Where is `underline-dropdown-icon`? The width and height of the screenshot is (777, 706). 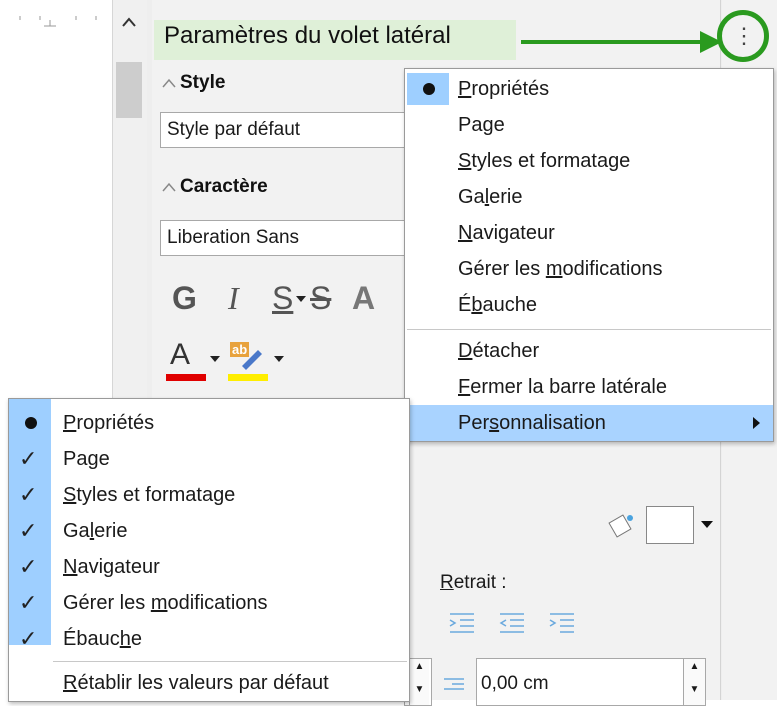 underline-dropdown-icon is located at coordinates (301, 299).